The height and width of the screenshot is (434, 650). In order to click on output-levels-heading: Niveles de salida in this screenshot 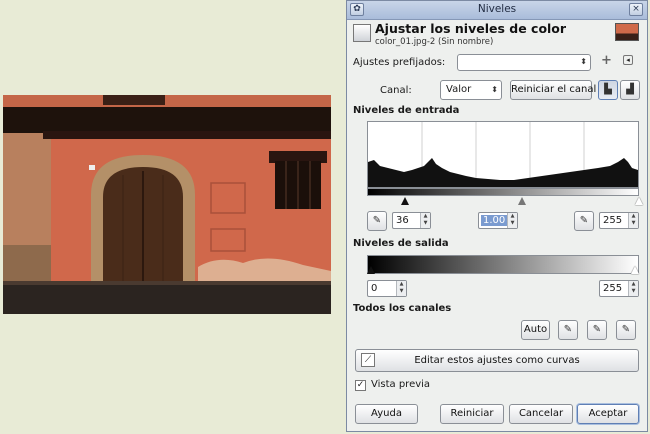, I will do `click(401, 243)`.